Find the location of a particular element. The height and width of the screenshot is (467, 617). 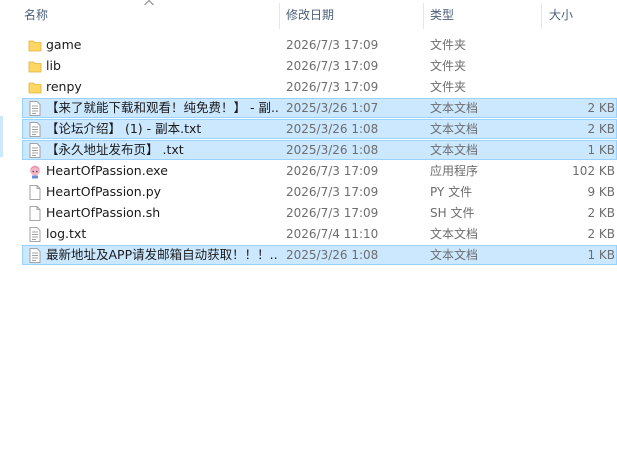

file-row: game 2026/7/3 17:09 文件夹 is located at coordinates (319, 45).